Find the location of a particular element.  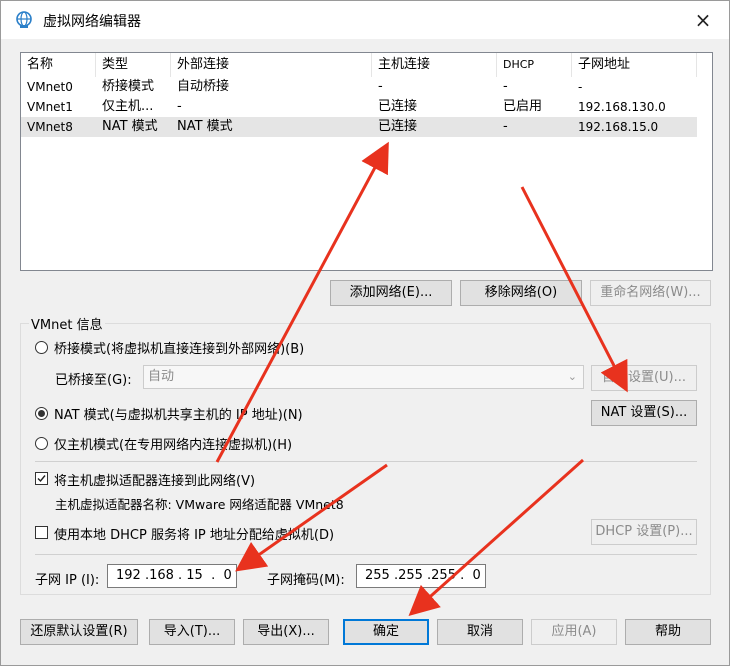

cancel-button: 取消 is located at coordinates (480, 632).